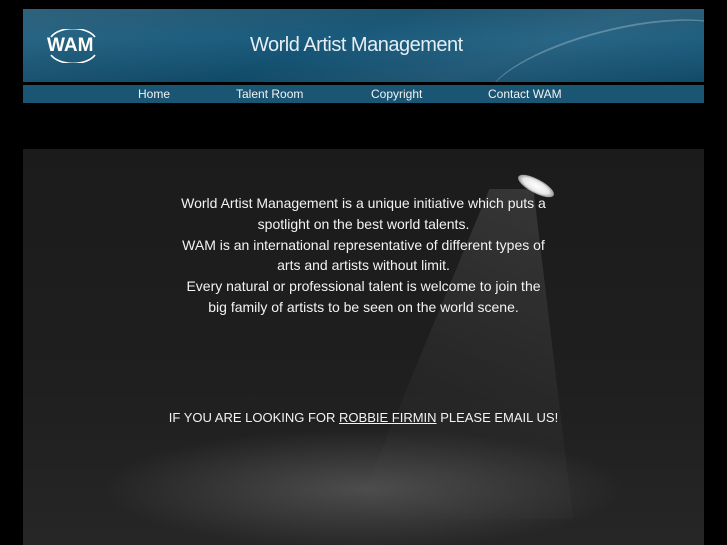 This screenshot has height=545, width=727. I want to click on intro-line: spotlight on the best world talents., so click(363, 223).